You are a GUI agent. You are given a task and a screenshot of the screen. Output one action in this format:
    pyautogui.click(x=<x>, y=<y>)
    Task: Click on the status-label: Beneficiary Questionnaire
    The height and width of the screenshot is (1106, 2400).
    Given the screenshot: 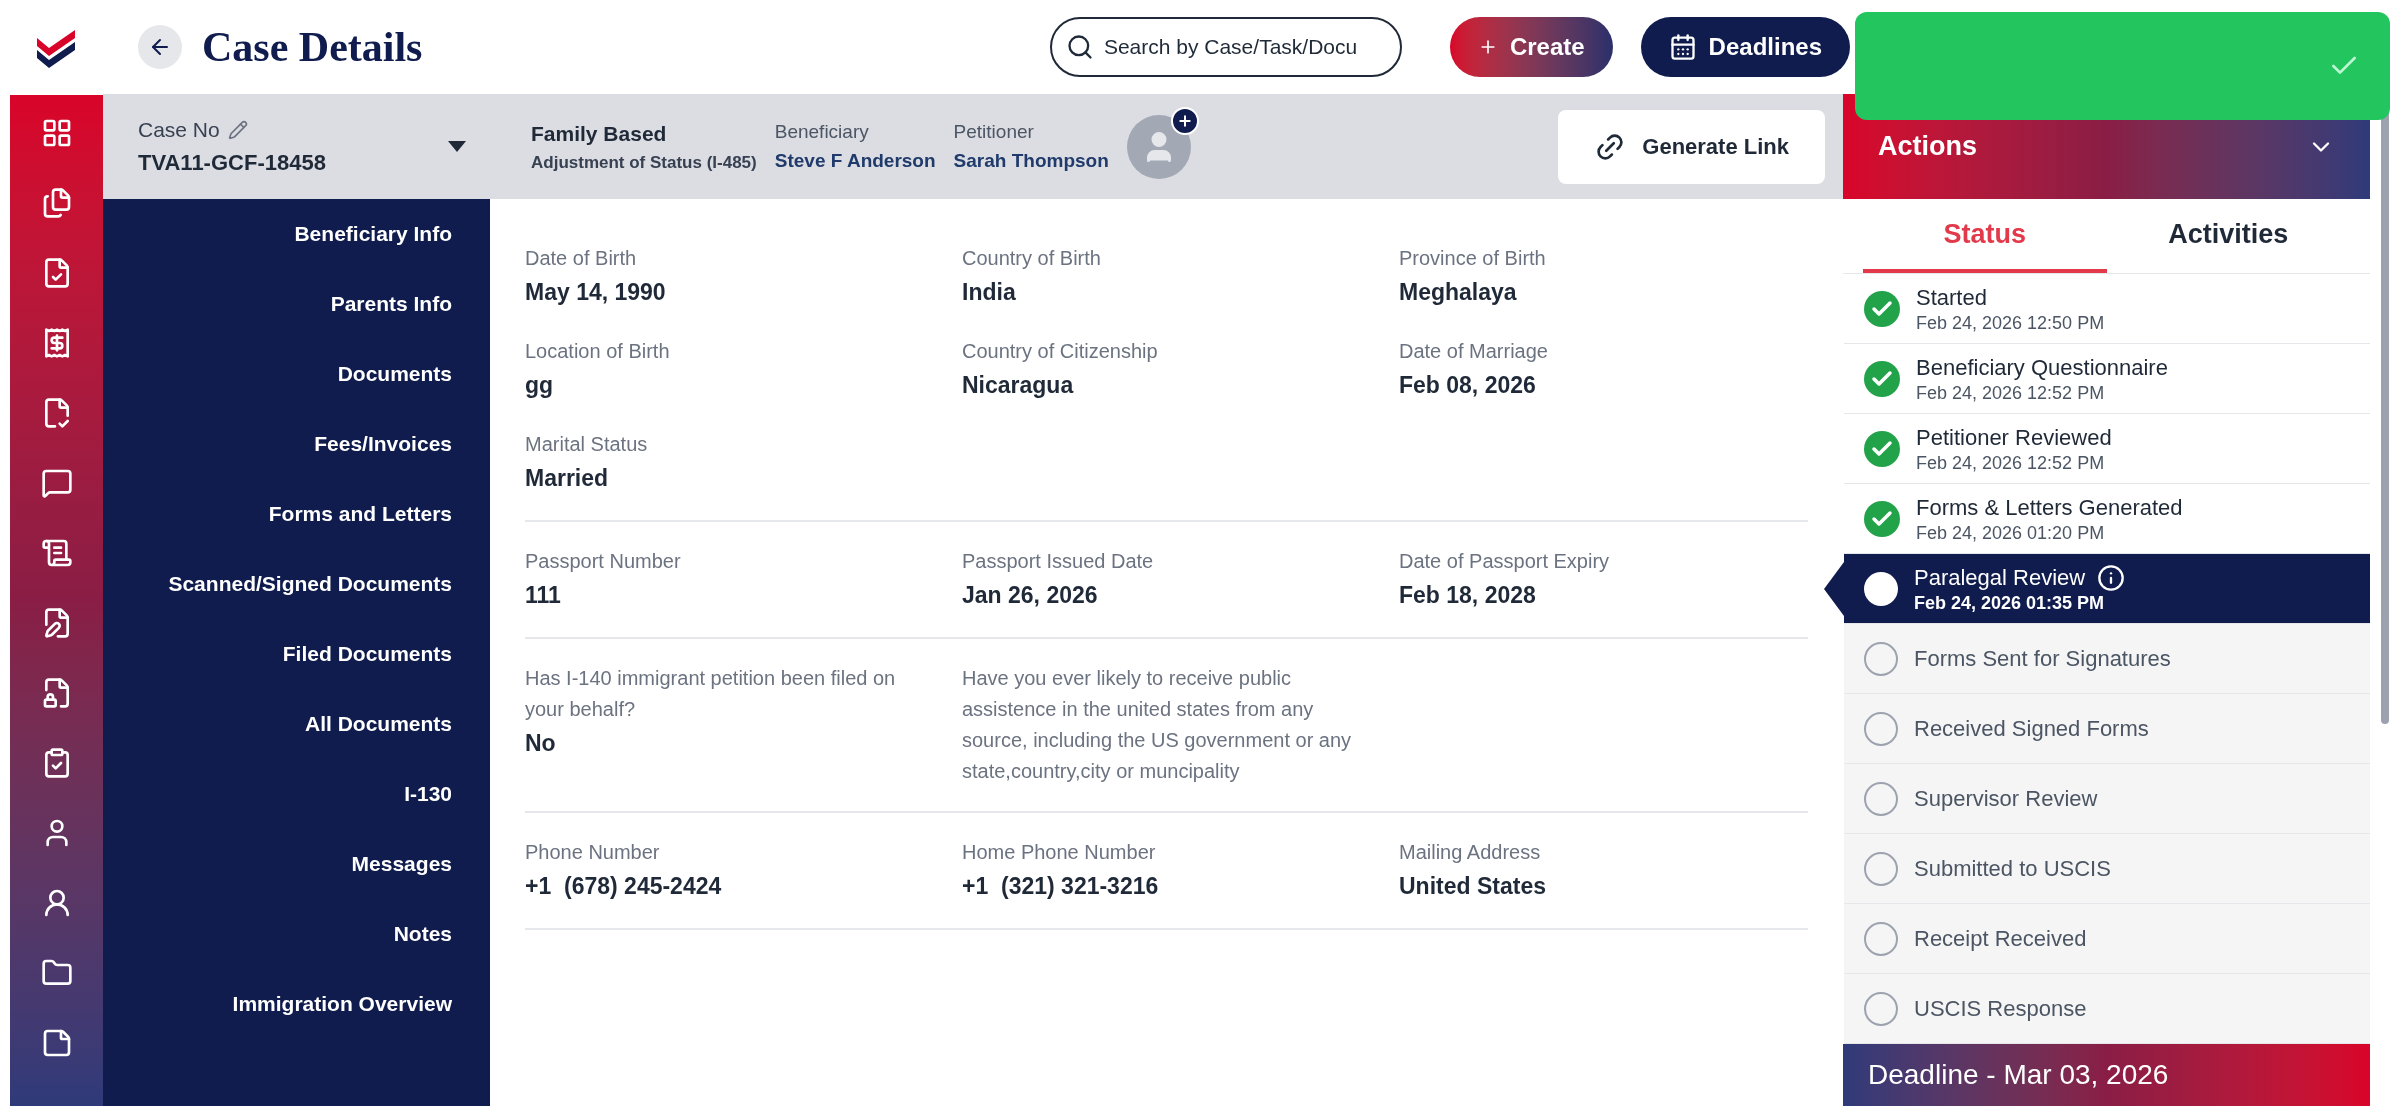 What is the action you would take?
    pyautogui.click(x=2042, y=367)
    